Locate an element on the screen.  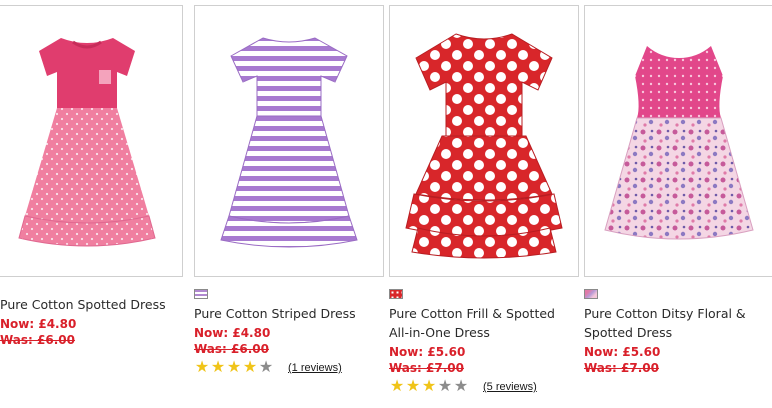
product-name: Pure Cotton Striped Dress is located at coordinates (289, 313).